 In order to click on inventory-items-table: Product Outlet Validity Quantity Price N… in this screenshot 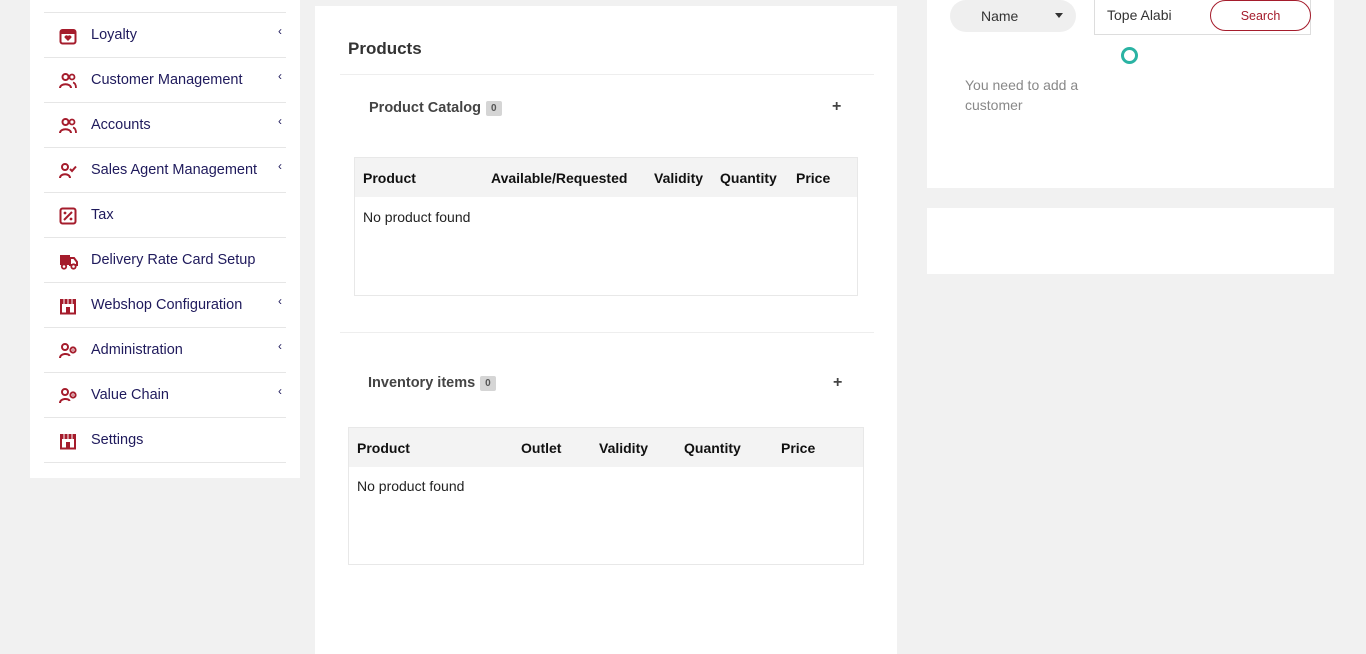, I will do `click(606, 496)`.